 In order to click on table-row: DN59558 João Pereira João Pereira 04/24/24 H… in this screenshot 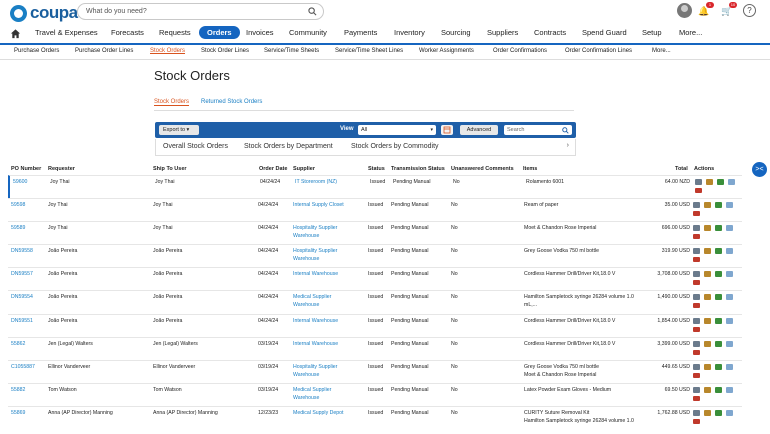, I will do `click(375, 255)`.